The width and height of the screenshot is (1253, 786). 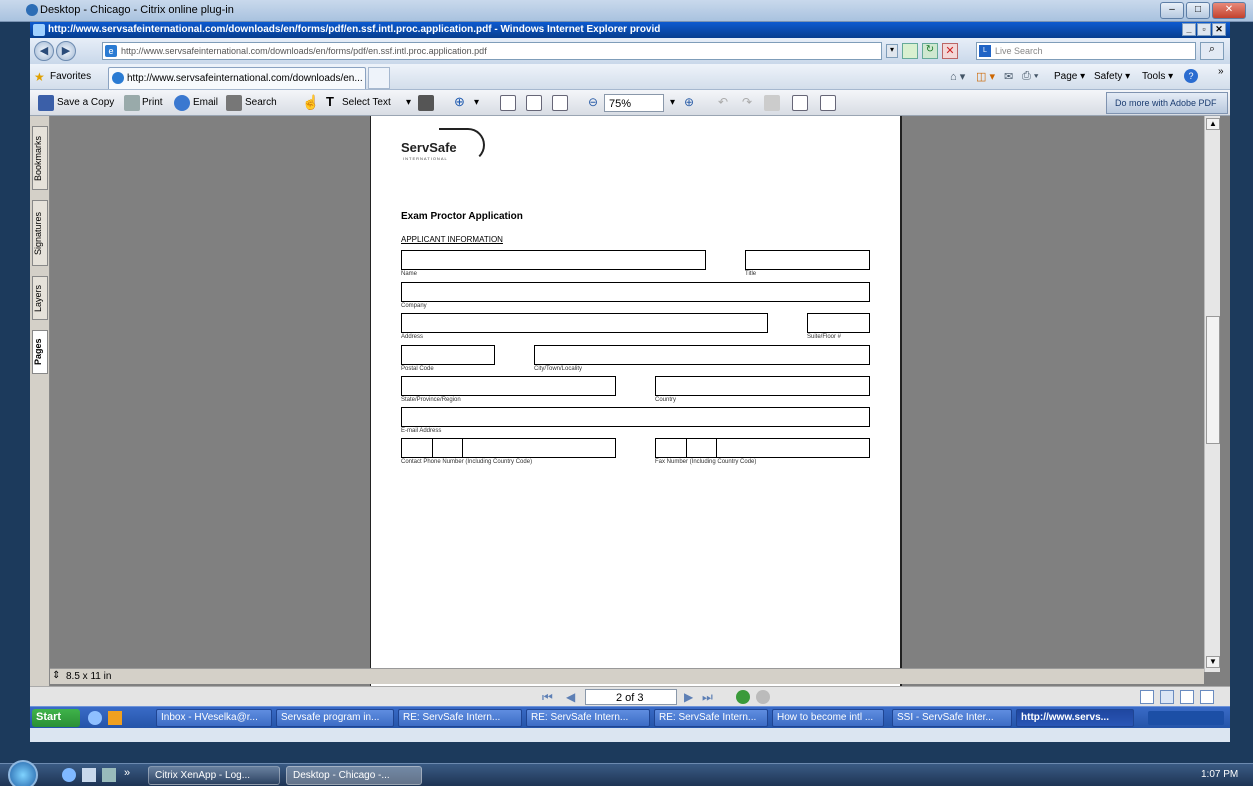 What do you see at coordinates (762, 448) in the screenshot?
I see `fax-field` at bounding box center [762, 448].